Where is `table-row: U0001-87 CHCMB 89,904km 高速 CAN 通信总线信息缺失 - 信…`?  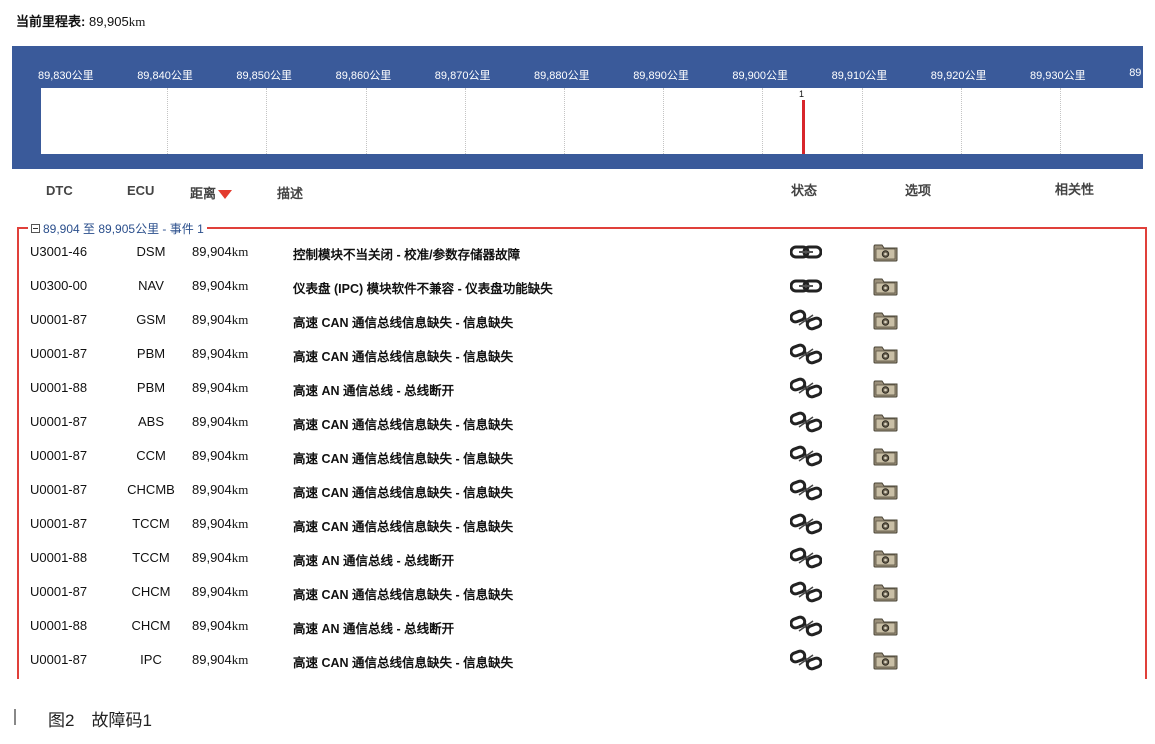
table-row: U0001-87 CHCMB 89,904km 高速 CAN 通信总线信息缺失 - 信… is located at coordinates (577, 490).